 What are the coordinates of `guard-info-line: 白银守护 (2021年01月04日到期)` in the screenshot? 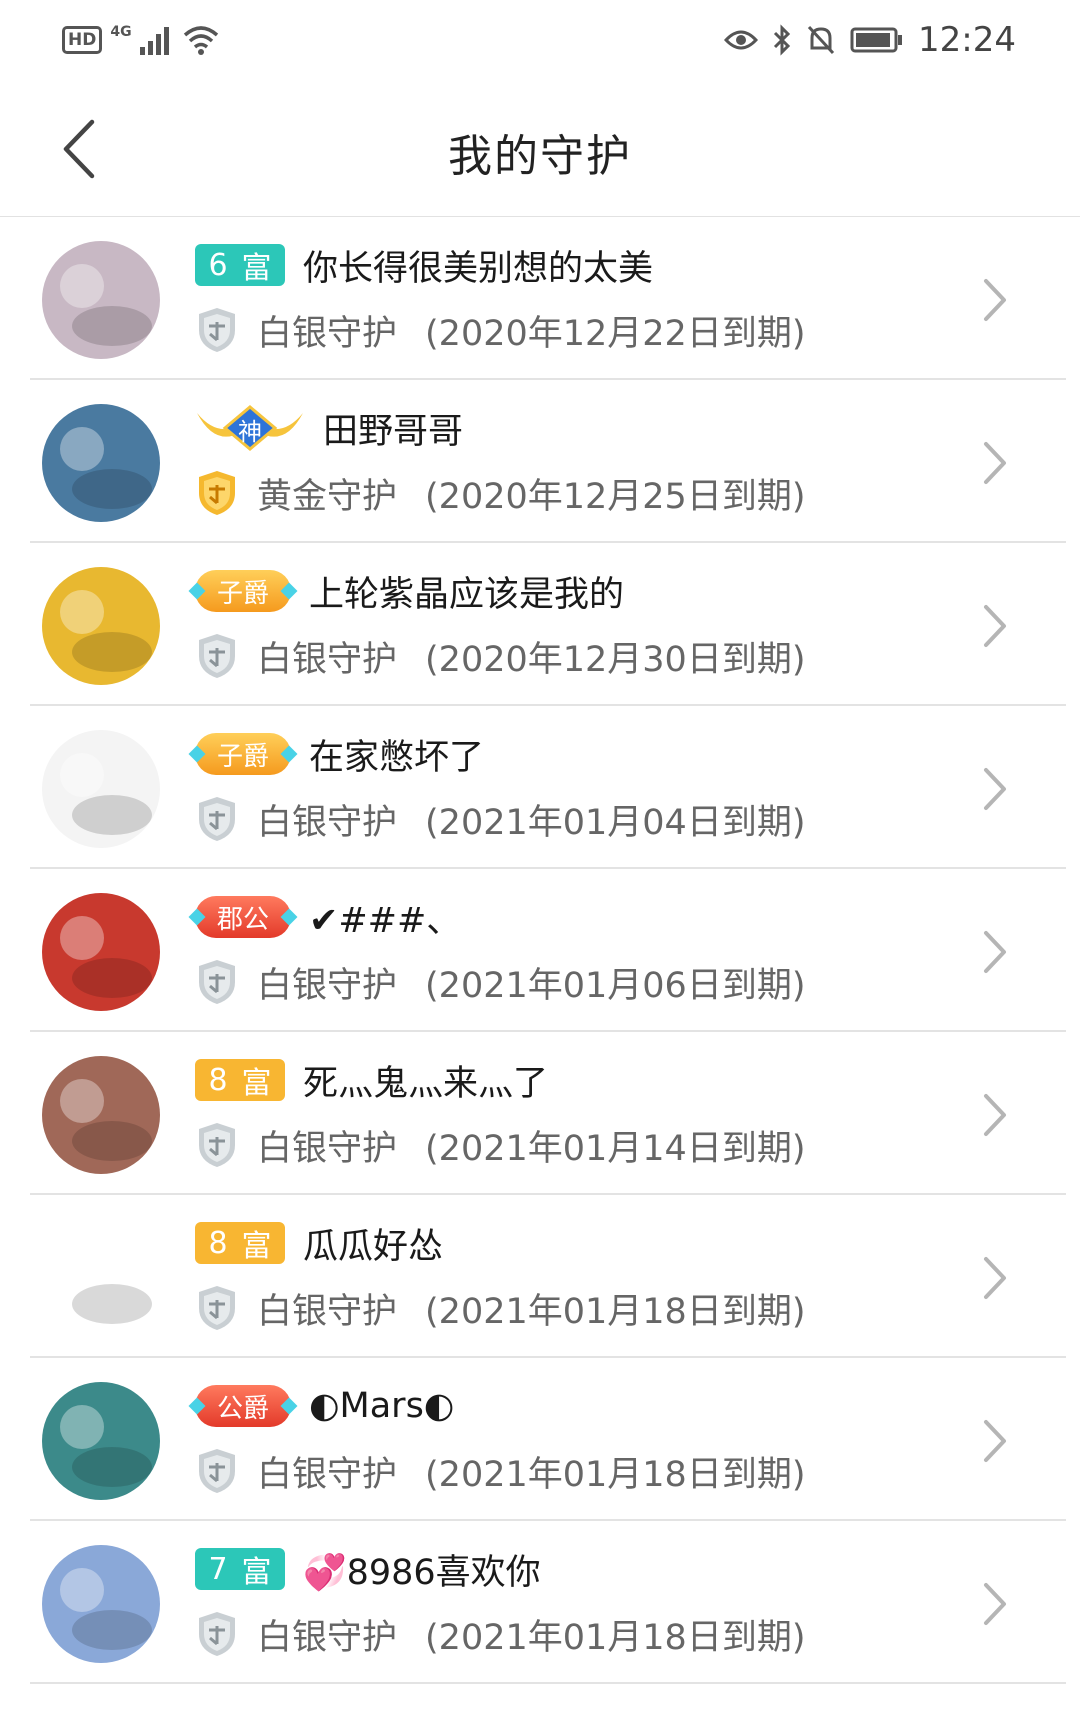 It's located at (500, 819).